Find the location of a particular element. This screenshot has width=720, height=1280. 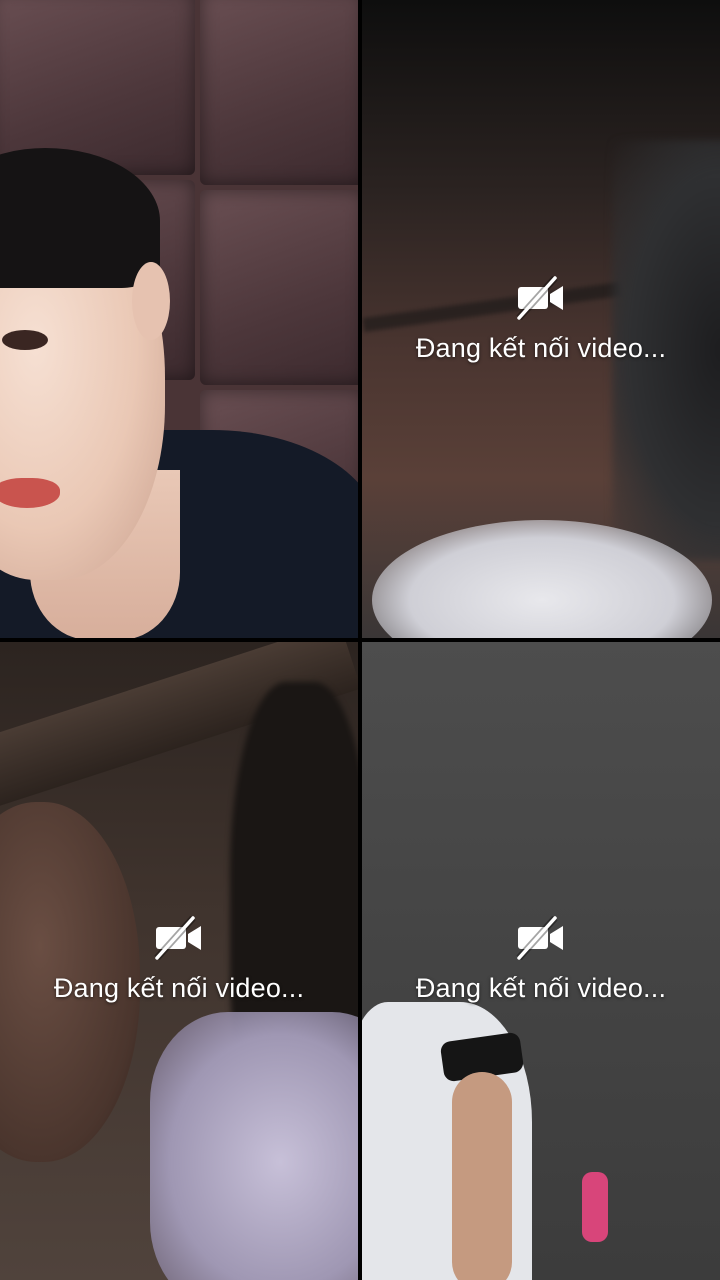

person-arm is located at coordinates (482, 1176).